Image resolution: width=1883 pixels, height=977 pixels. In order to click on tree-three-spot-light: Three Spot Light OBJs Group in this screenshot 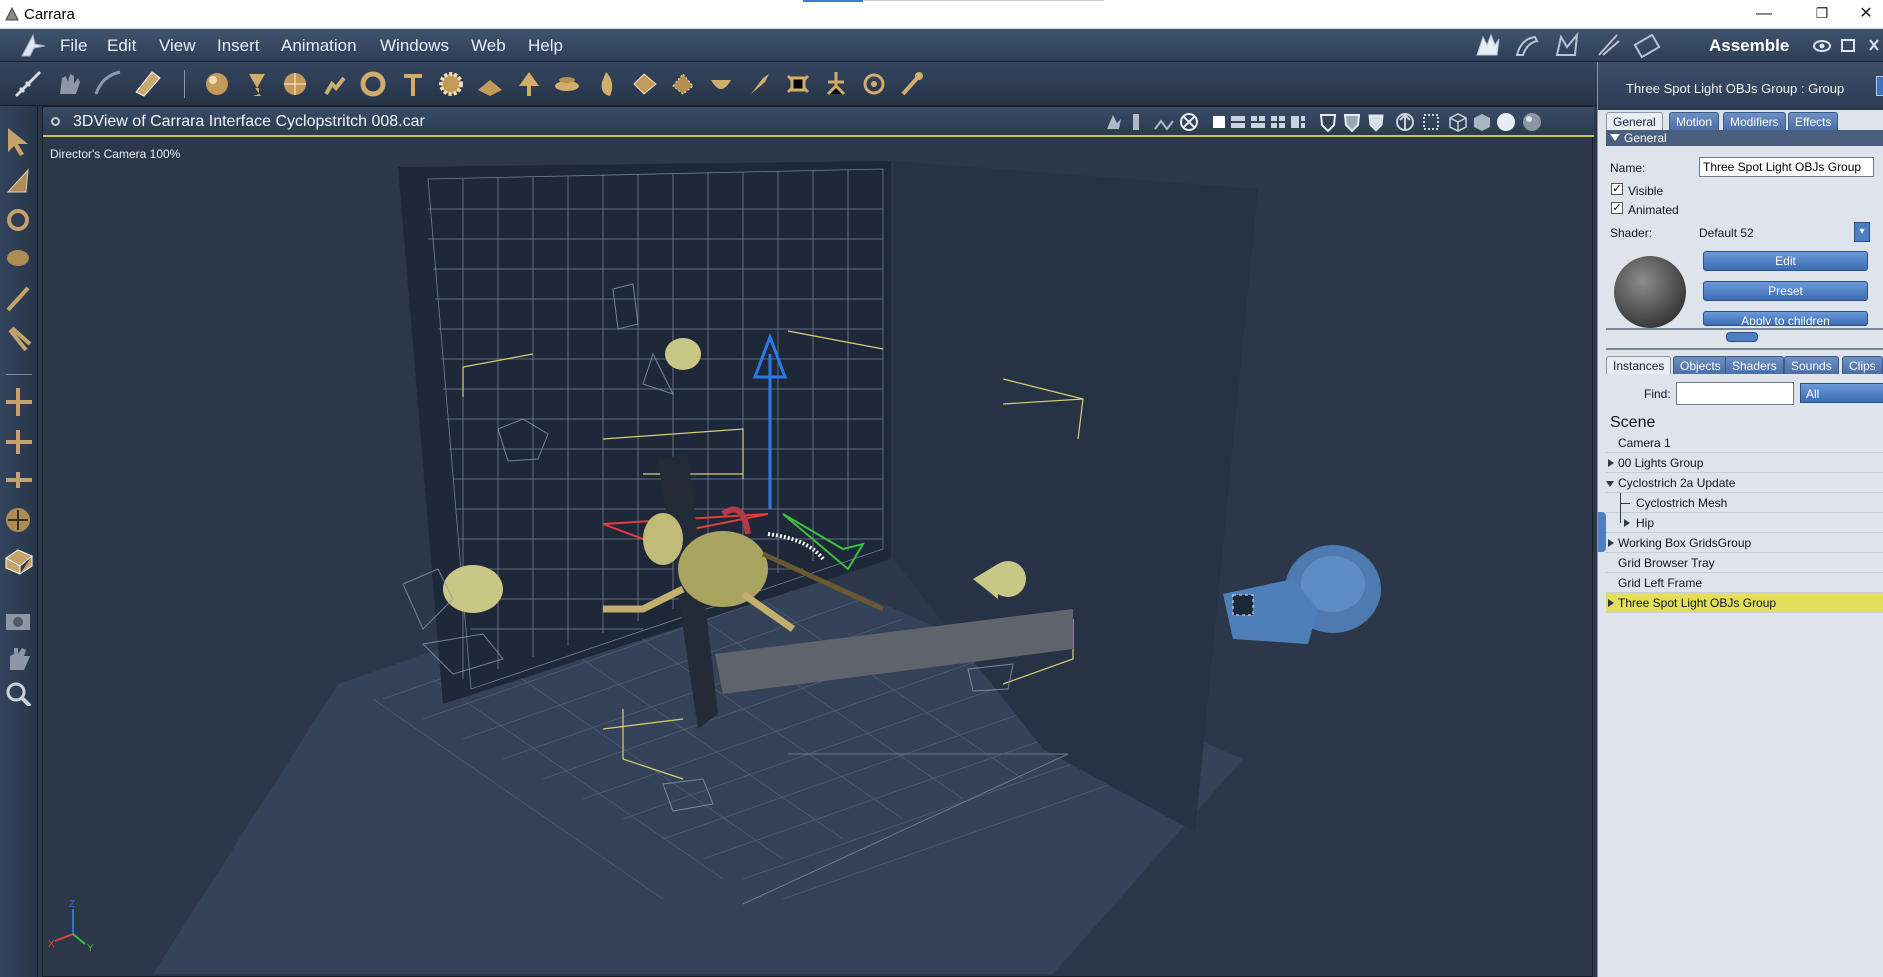, I will do `click(1744, 603)`.